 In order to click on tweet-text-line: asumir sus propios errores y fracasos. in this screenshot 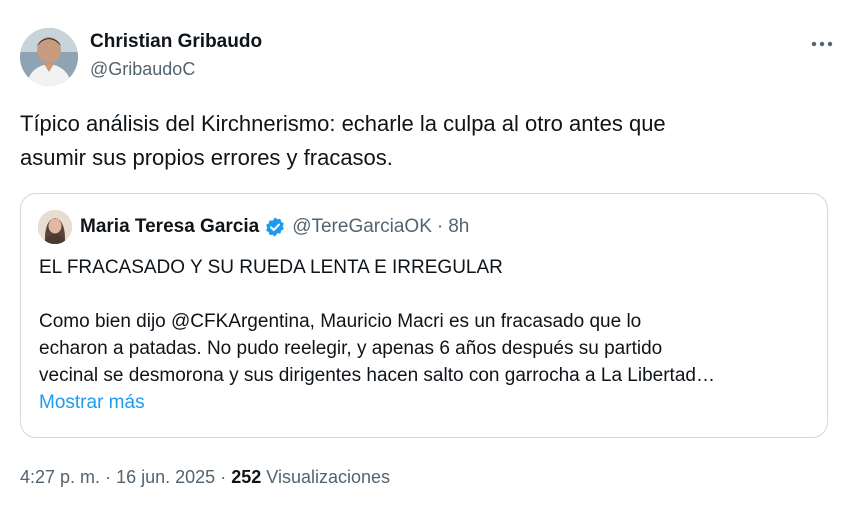, I will do `click(206, 157)`.